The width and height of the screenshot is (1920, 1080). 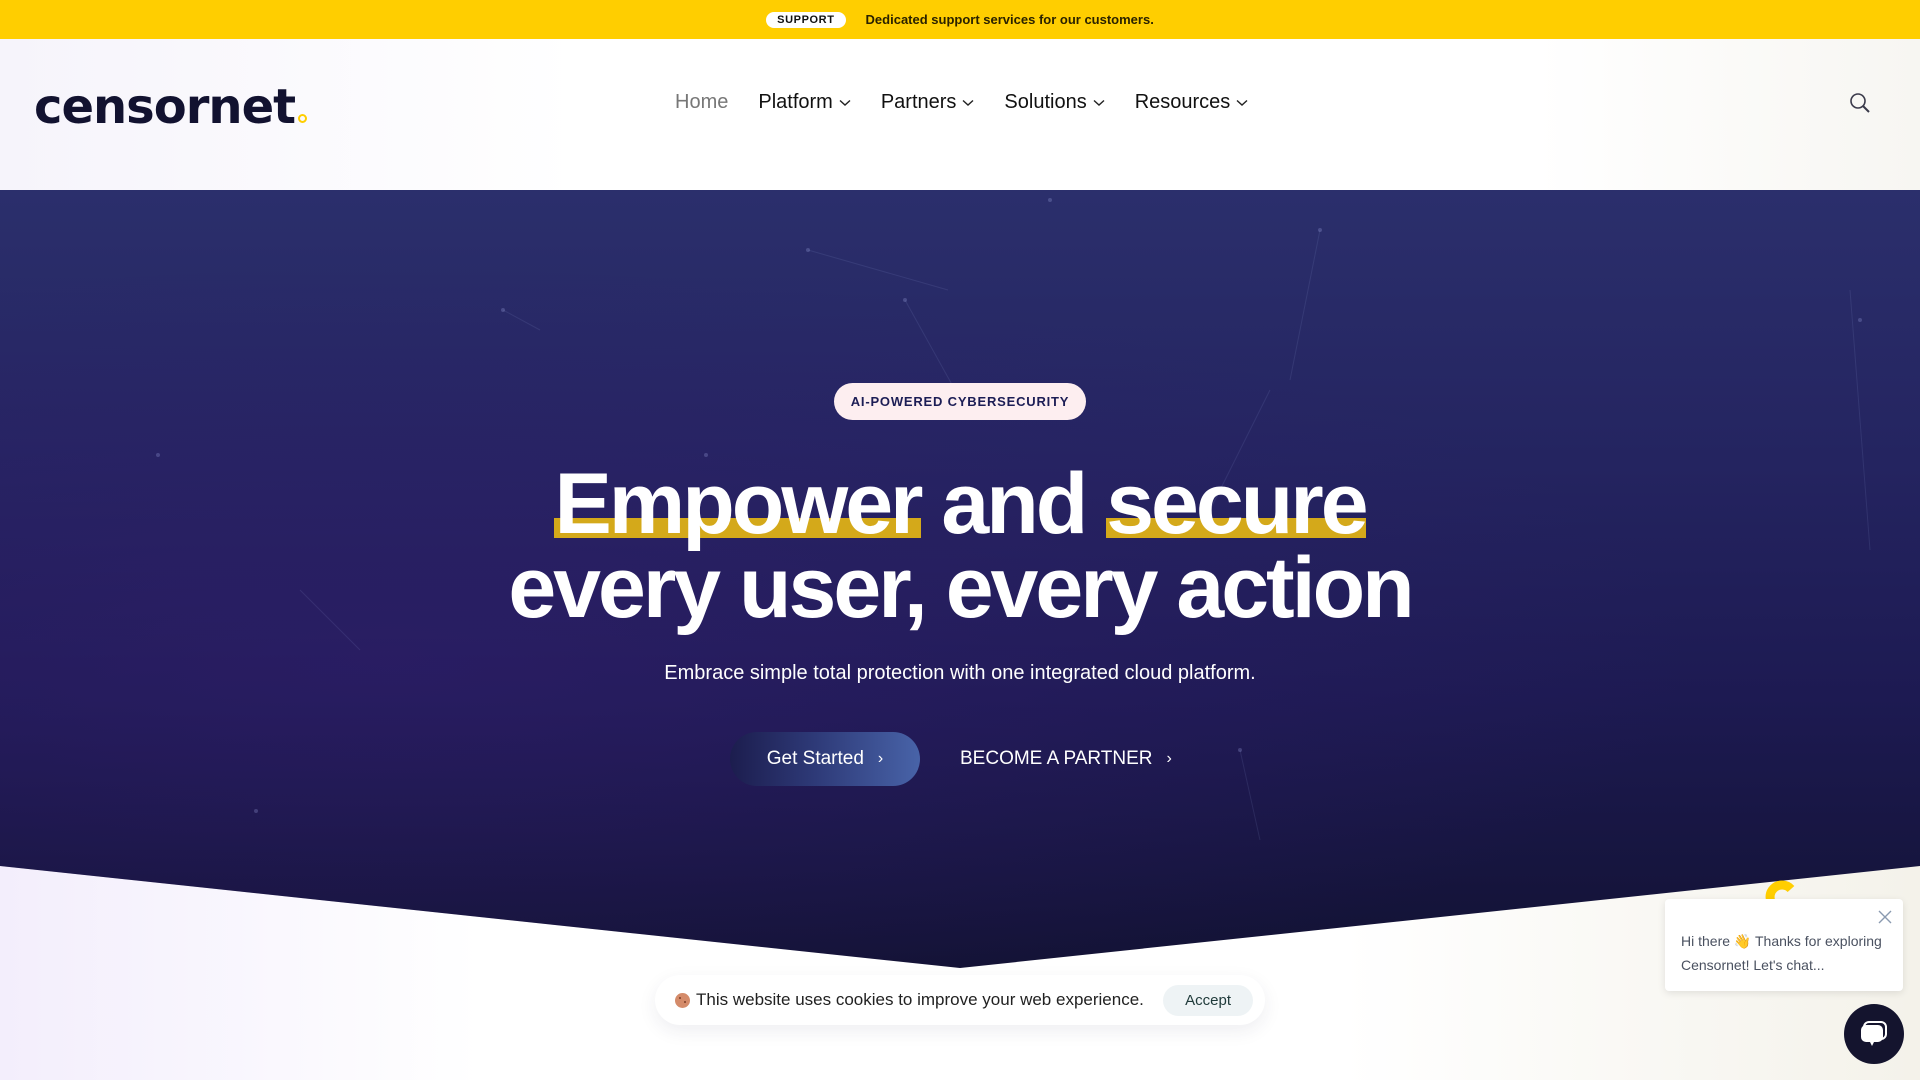 What do you see at coordinates (165, 107) in the screenshot?
I see `logo-text: censornet` at bounding box center [165, 107].